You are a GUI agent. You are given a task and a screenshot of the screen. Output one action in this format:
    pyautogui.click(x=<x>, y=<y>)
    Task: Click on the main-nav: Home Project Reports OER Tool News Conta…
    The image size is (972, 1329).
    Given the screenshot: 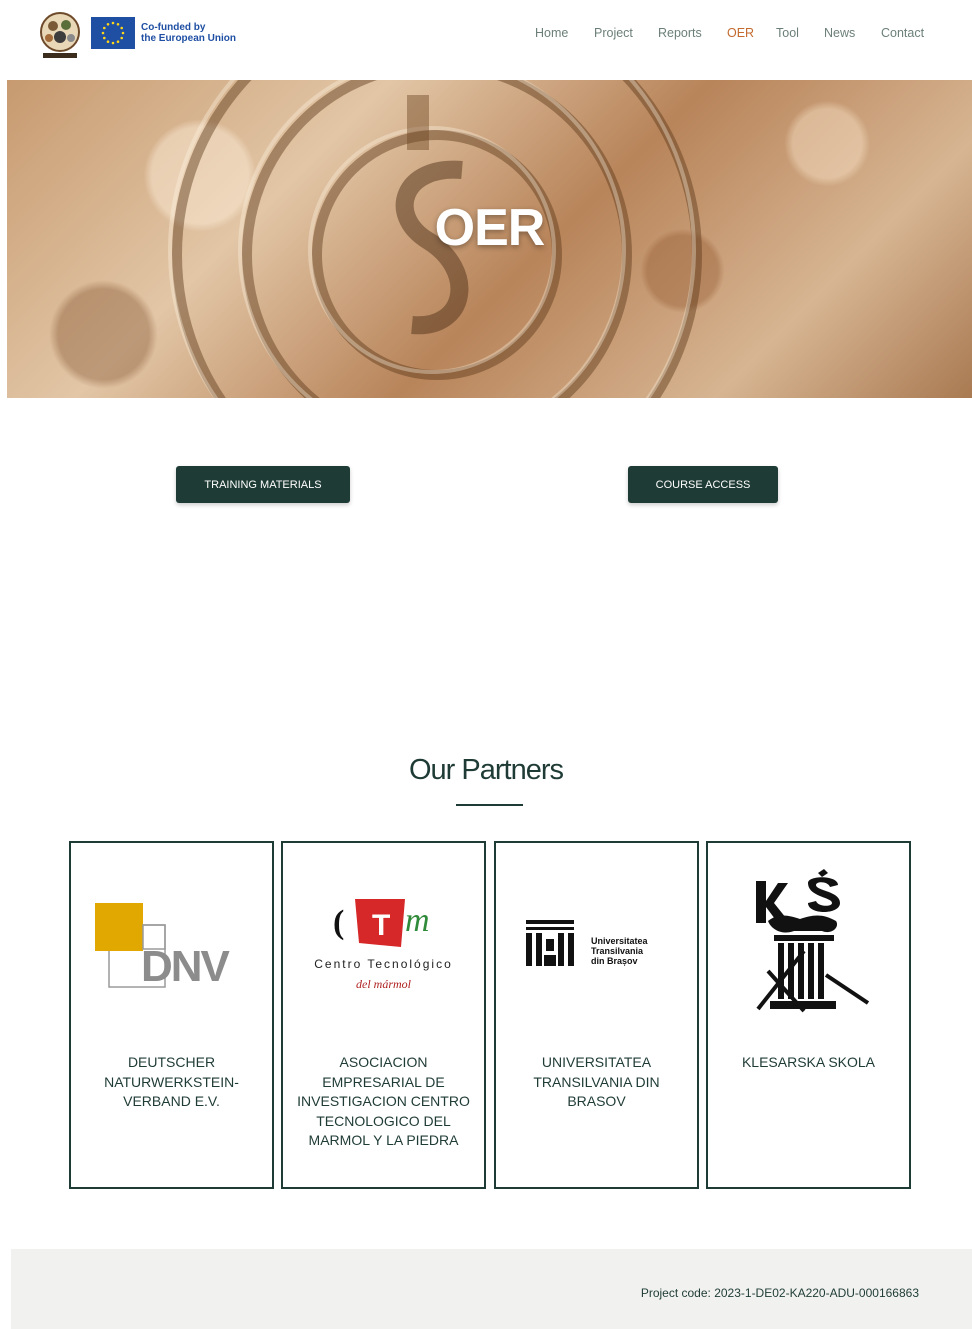 What is the action you would take?
    pyautogui.click(x=486, y=34)
    